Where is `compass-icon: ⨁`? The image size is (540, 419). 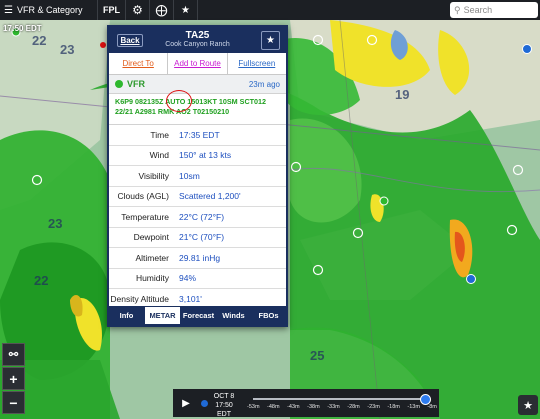
compass-icon: ⨁ is located at coordinates (161, 10).